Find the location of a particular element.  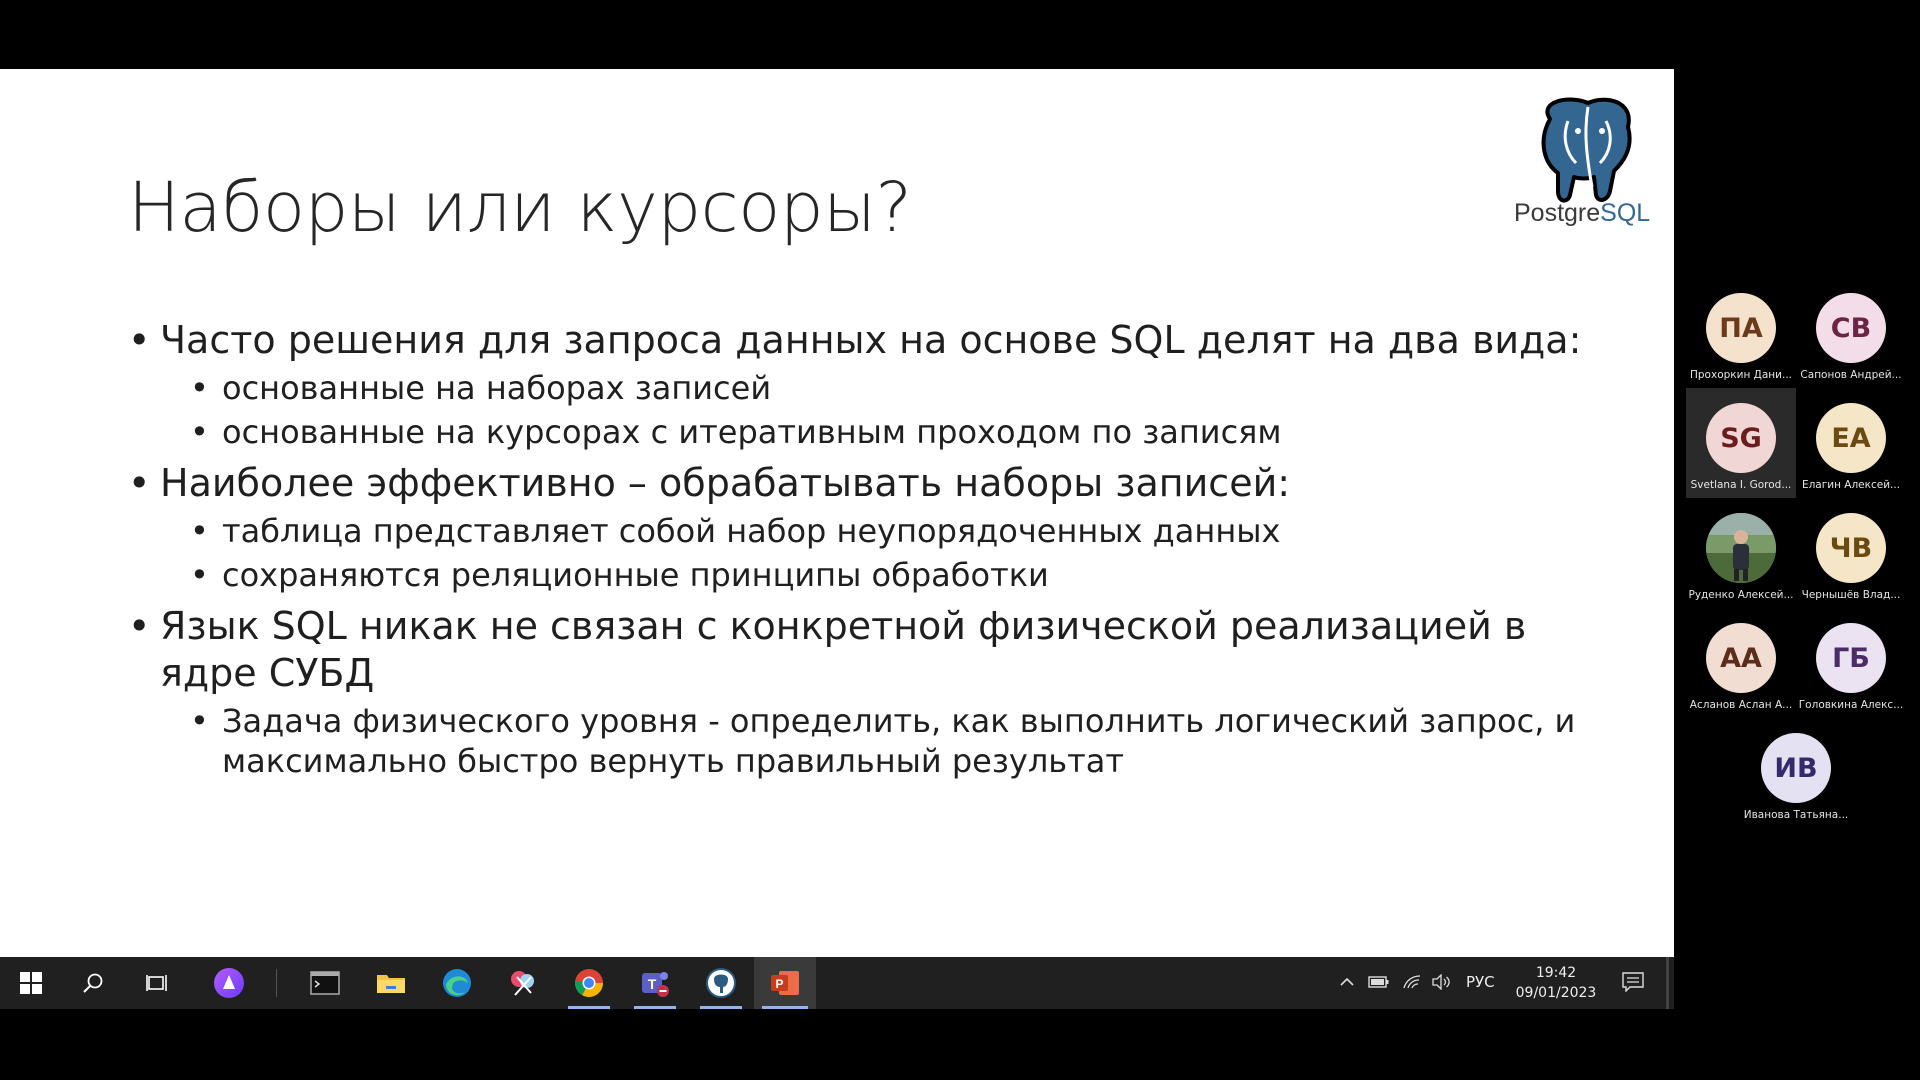

logo-text-suffix: SQL is located at coordinates (1625, 213).